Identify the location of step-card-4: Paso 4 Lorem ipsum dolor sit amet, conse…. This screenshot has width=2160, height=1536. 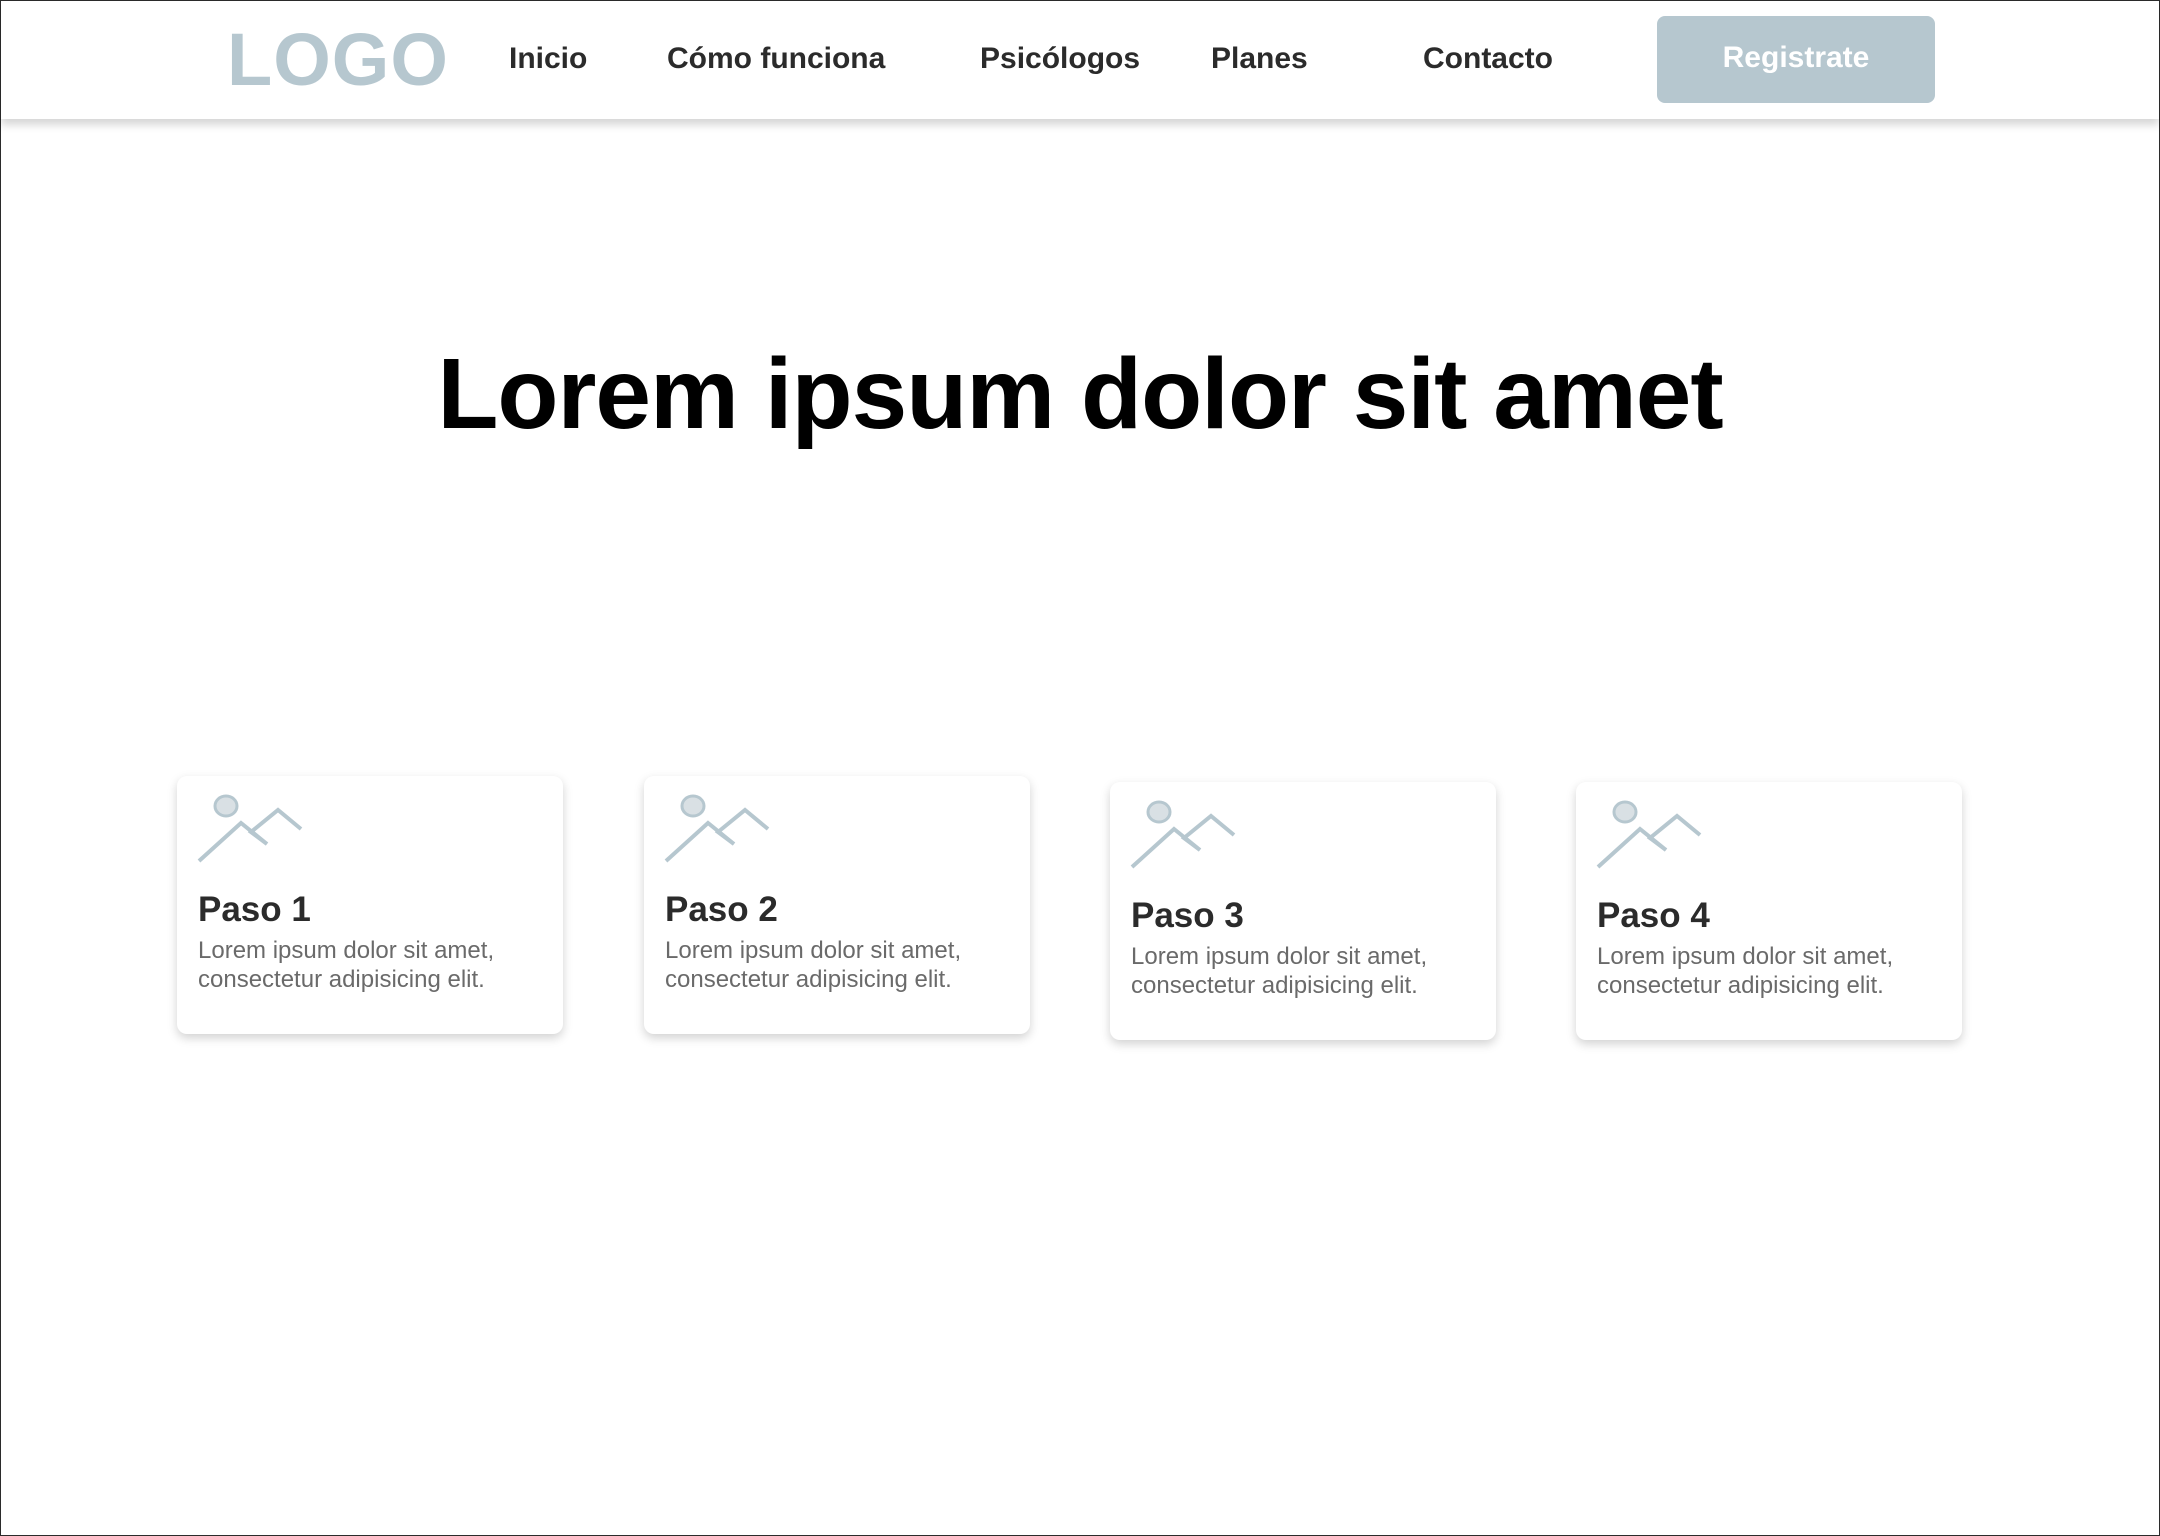
(1769, 911).